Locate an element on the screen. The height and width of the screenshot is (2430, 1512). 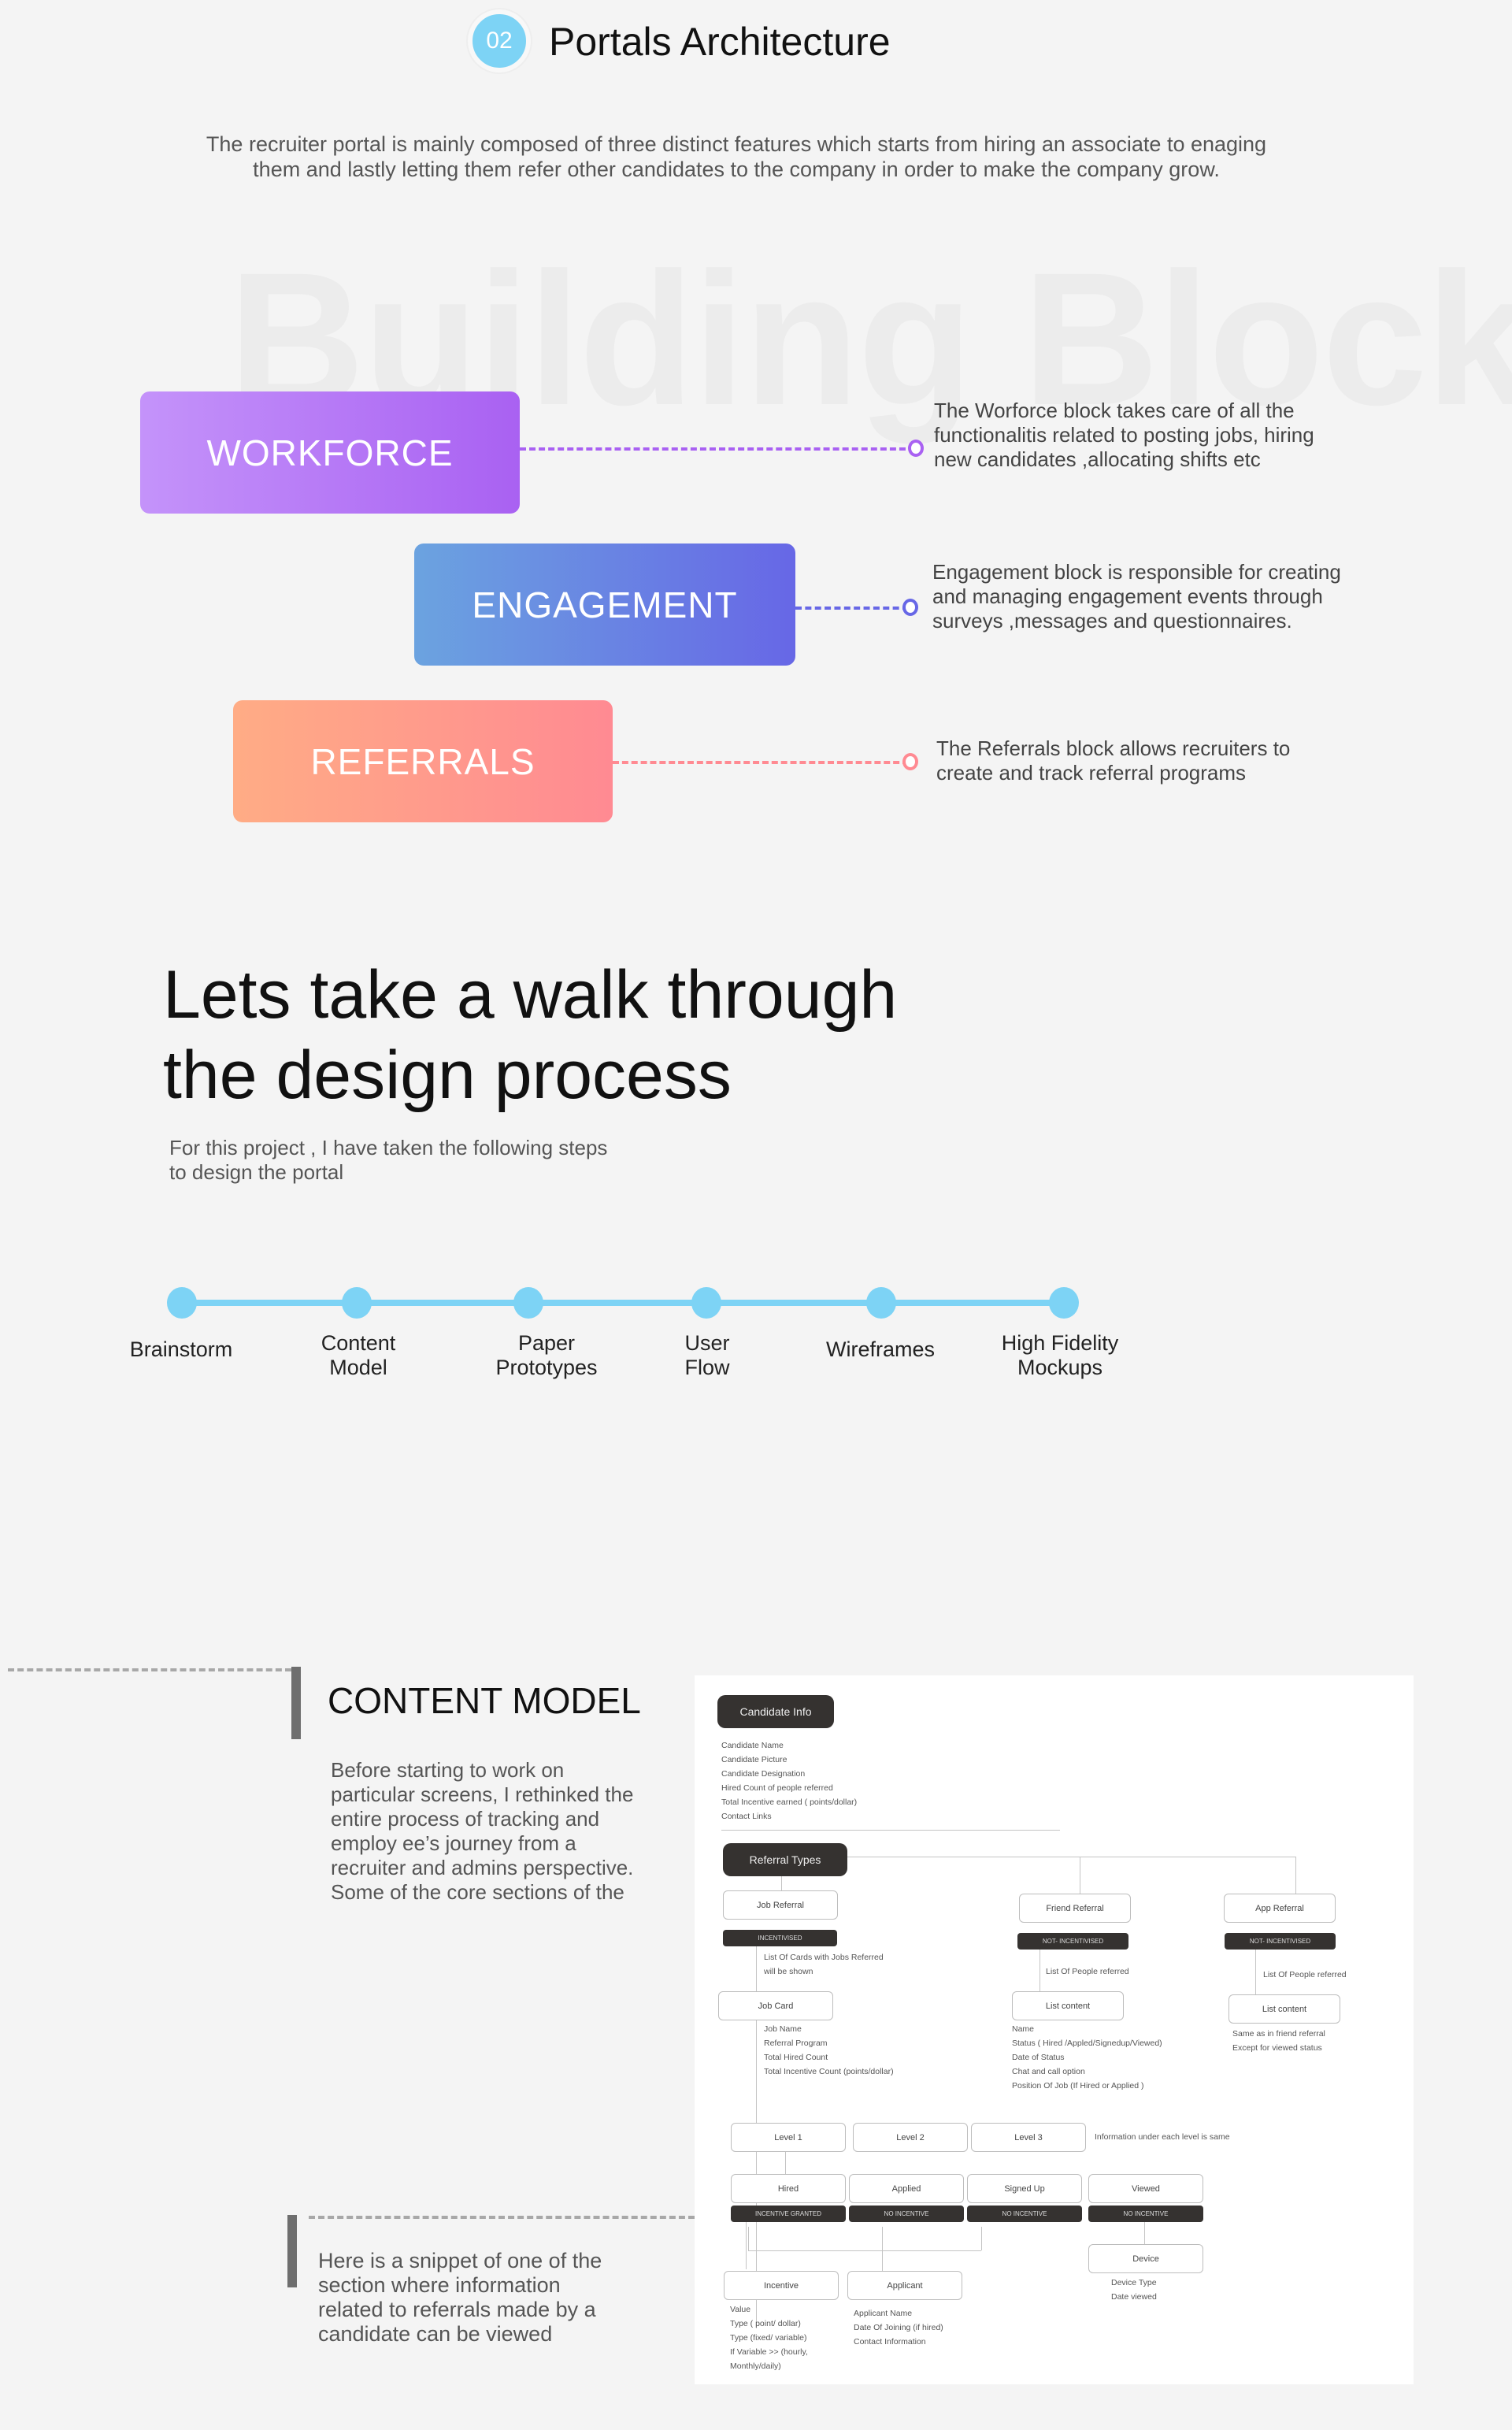
field: Status ( Hired /Appled/Signedup/Viewed) is located at coordinates (1087, 2043).